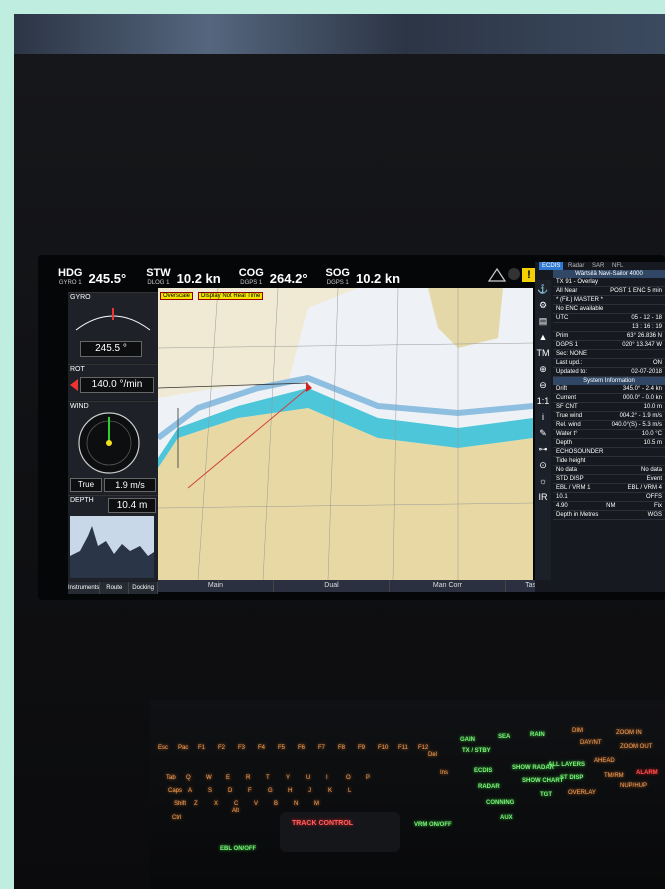  Describe the element at coordinates (309, 791) in the screenshot. I see `key-j: J` at that location.